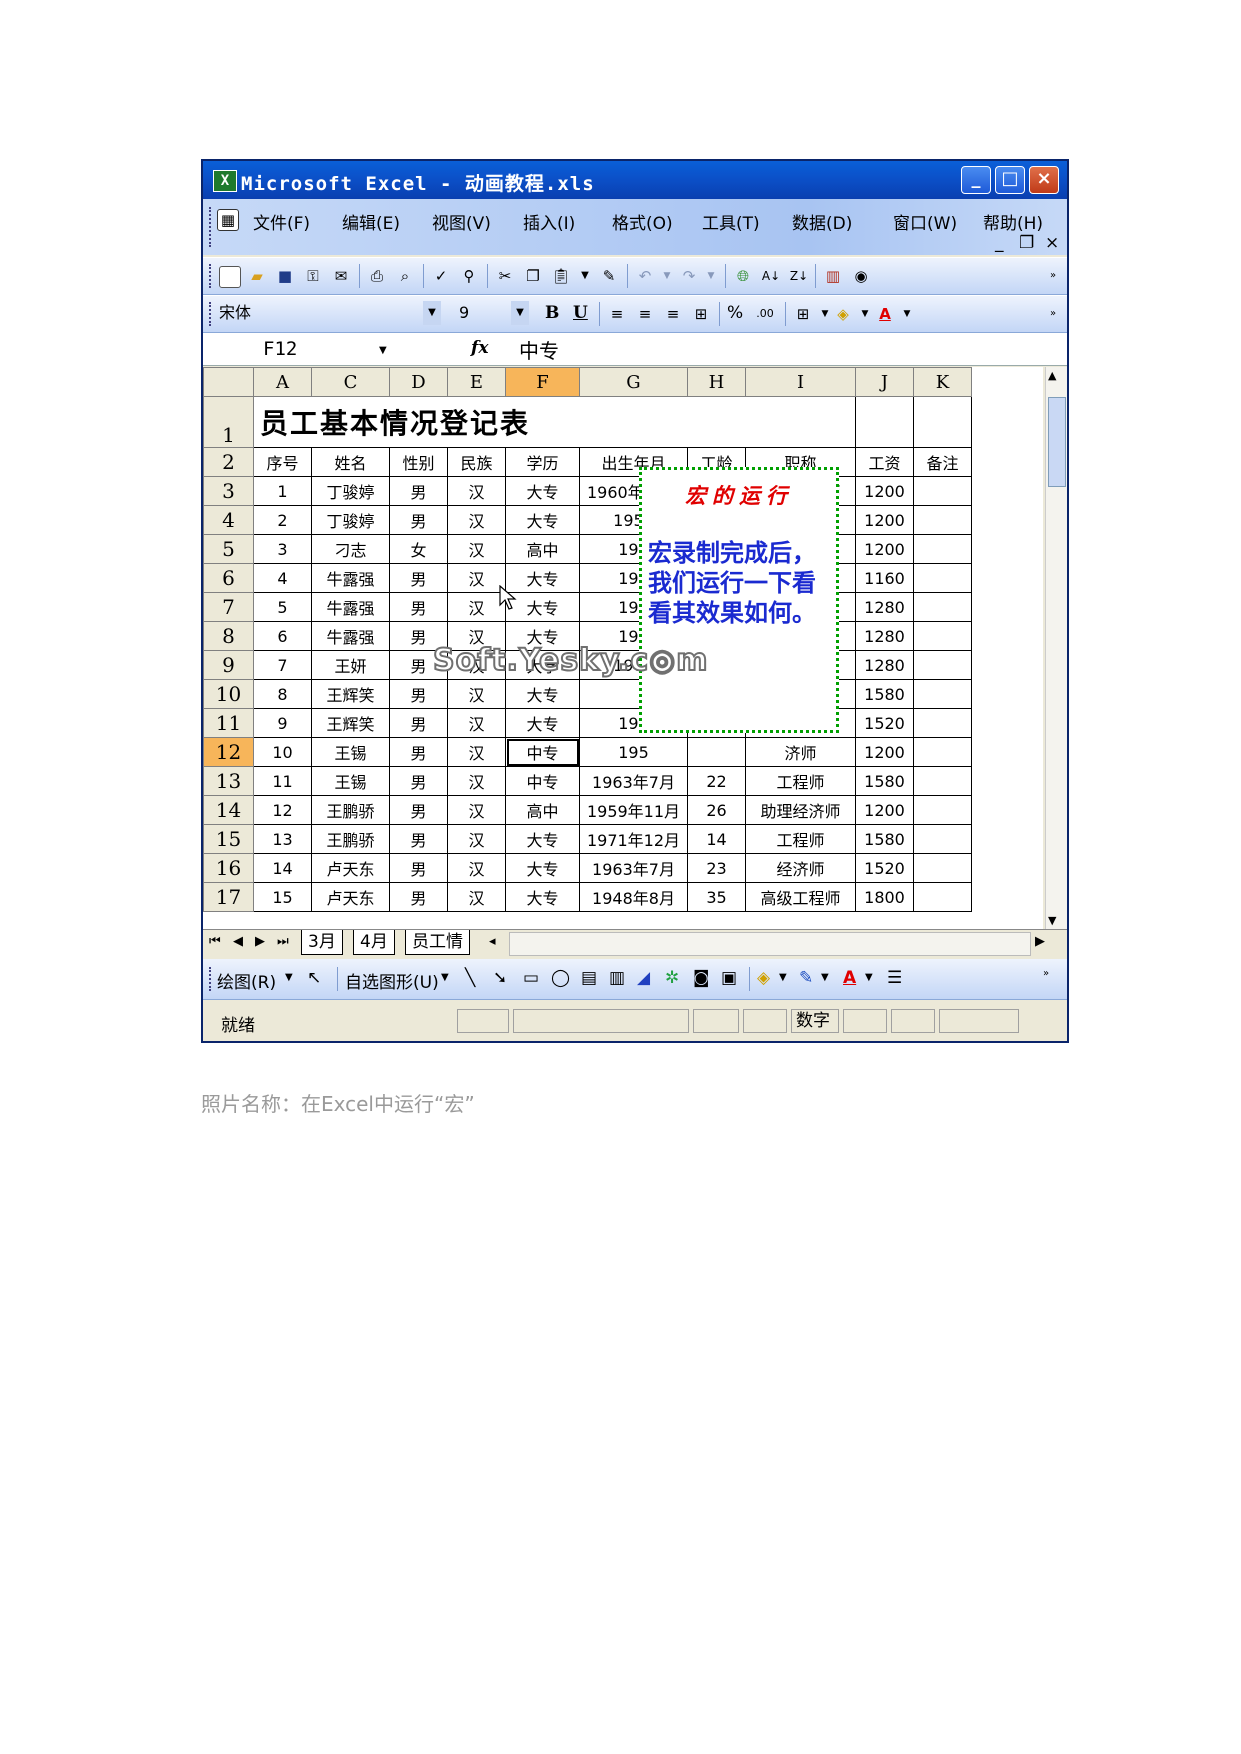 This screenshot has width=1241, height=1754. I want to click on col-header: E, so click(476, 382).